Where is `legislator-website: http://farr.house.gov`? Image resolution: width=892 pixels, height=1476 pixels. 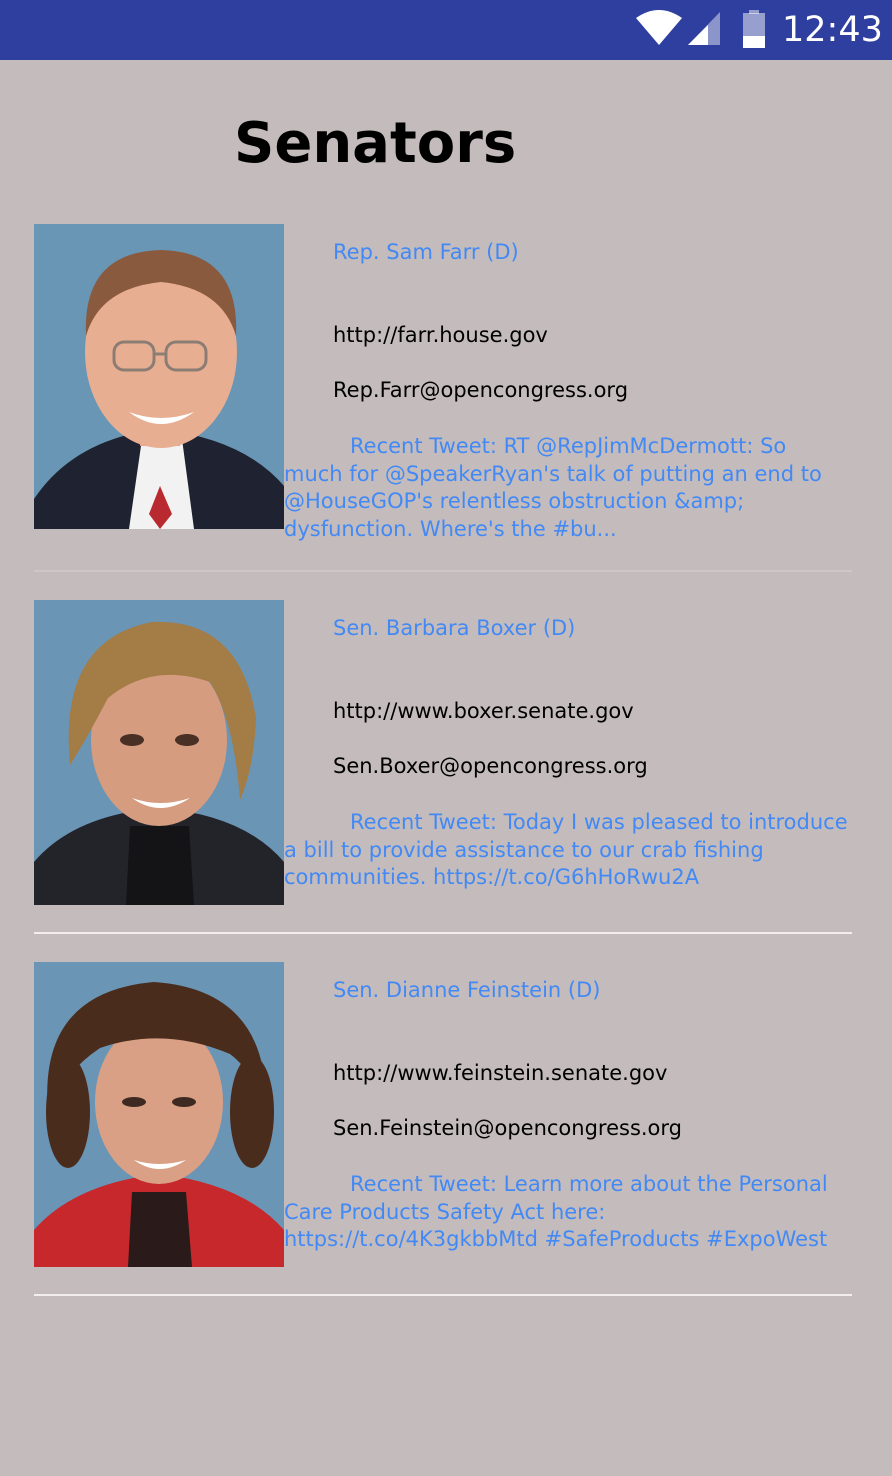 legislator-website: http://farr.house.gov is located at coordinates (440, 335).